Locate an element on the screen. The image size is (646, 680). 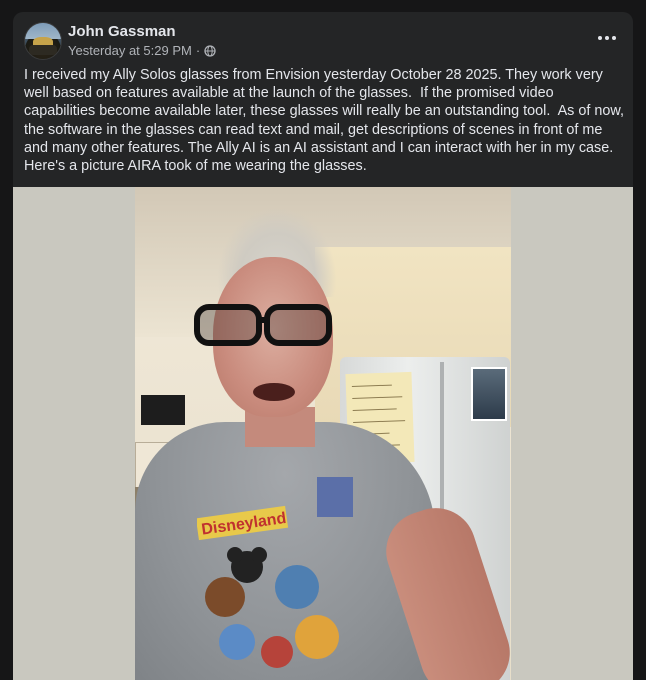
author-name: John Gassman is located at coordinates (122, 31).